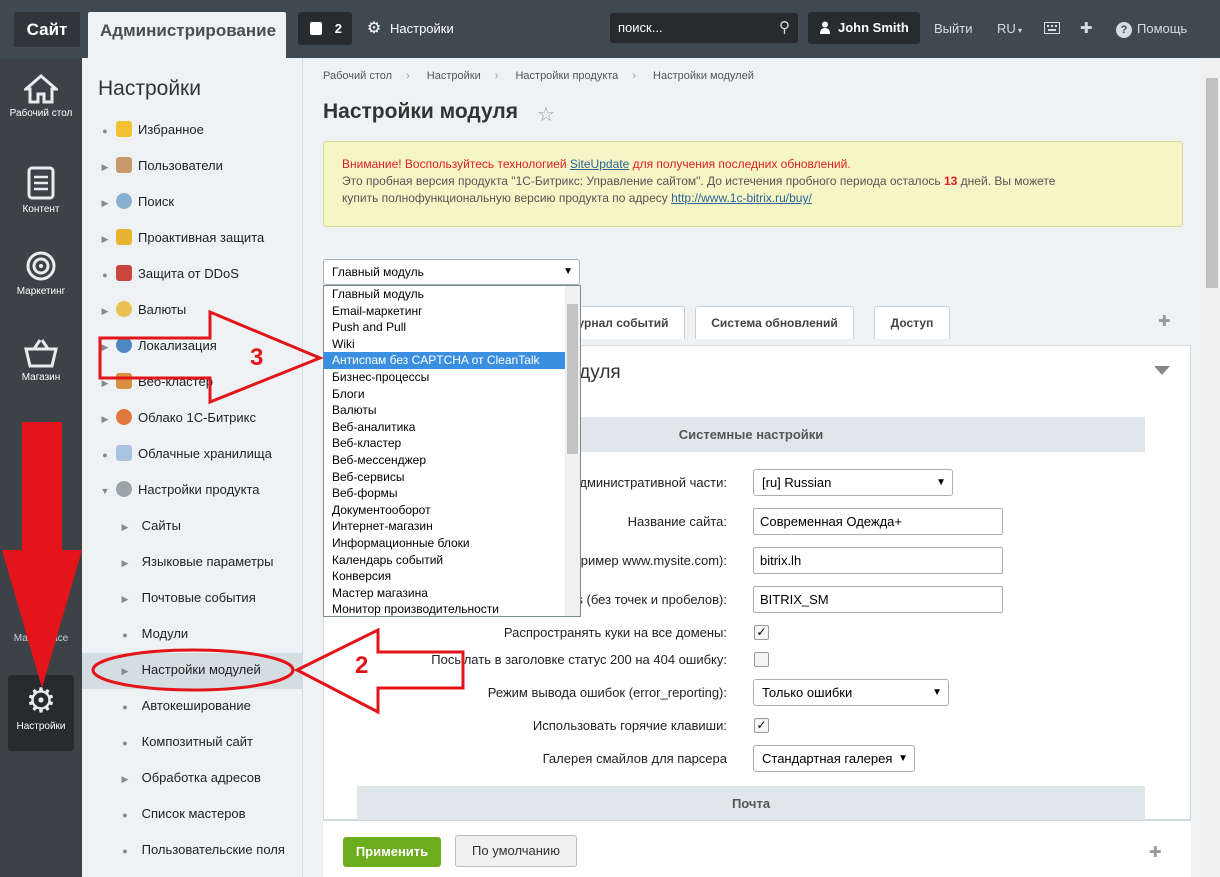 This screenshot has width=1220, height=877. Describe the element at coordinates (142, 310) in the screenshot. I see `sidebar-item-currencies: ▶ Валюты` at that location.